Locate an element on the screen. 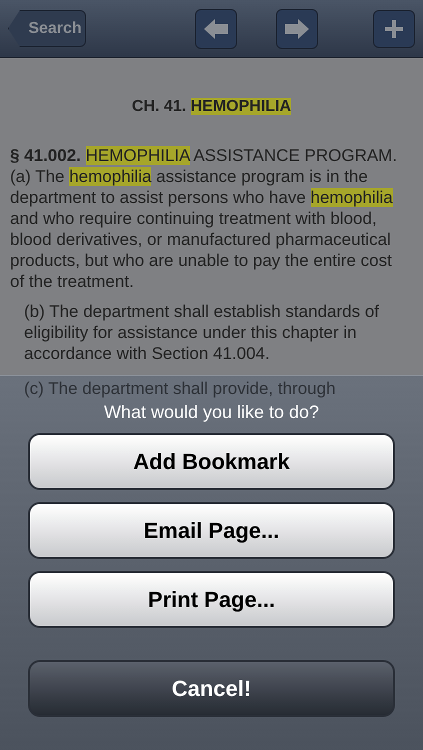  forward-button is located at coordinates (297, 28).